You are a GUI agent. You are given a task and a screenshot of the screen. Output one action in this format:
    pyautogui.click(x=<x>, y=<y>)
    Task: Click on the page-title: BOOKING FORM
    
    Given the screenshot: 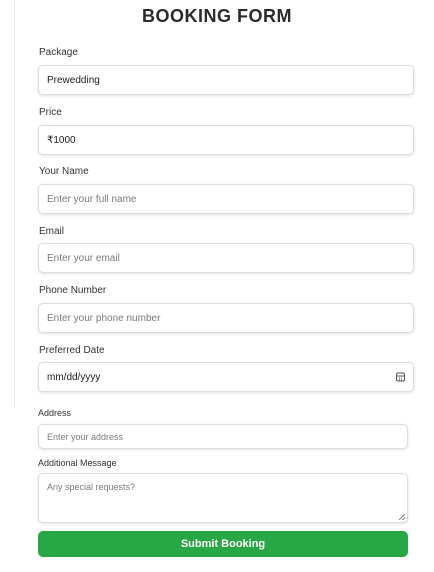 What is the action you would take?
    pyautogui.click(x=217, y=16)
    